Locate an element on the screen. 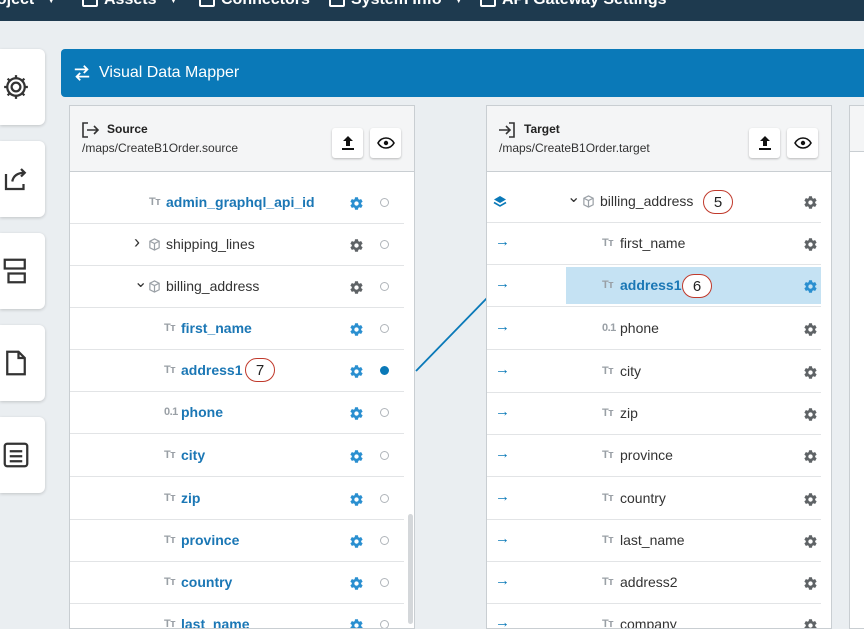 Image resolution: width=864 pixels, height=629 pixels. step-callout: 5 is located at coordinates (718, 202).